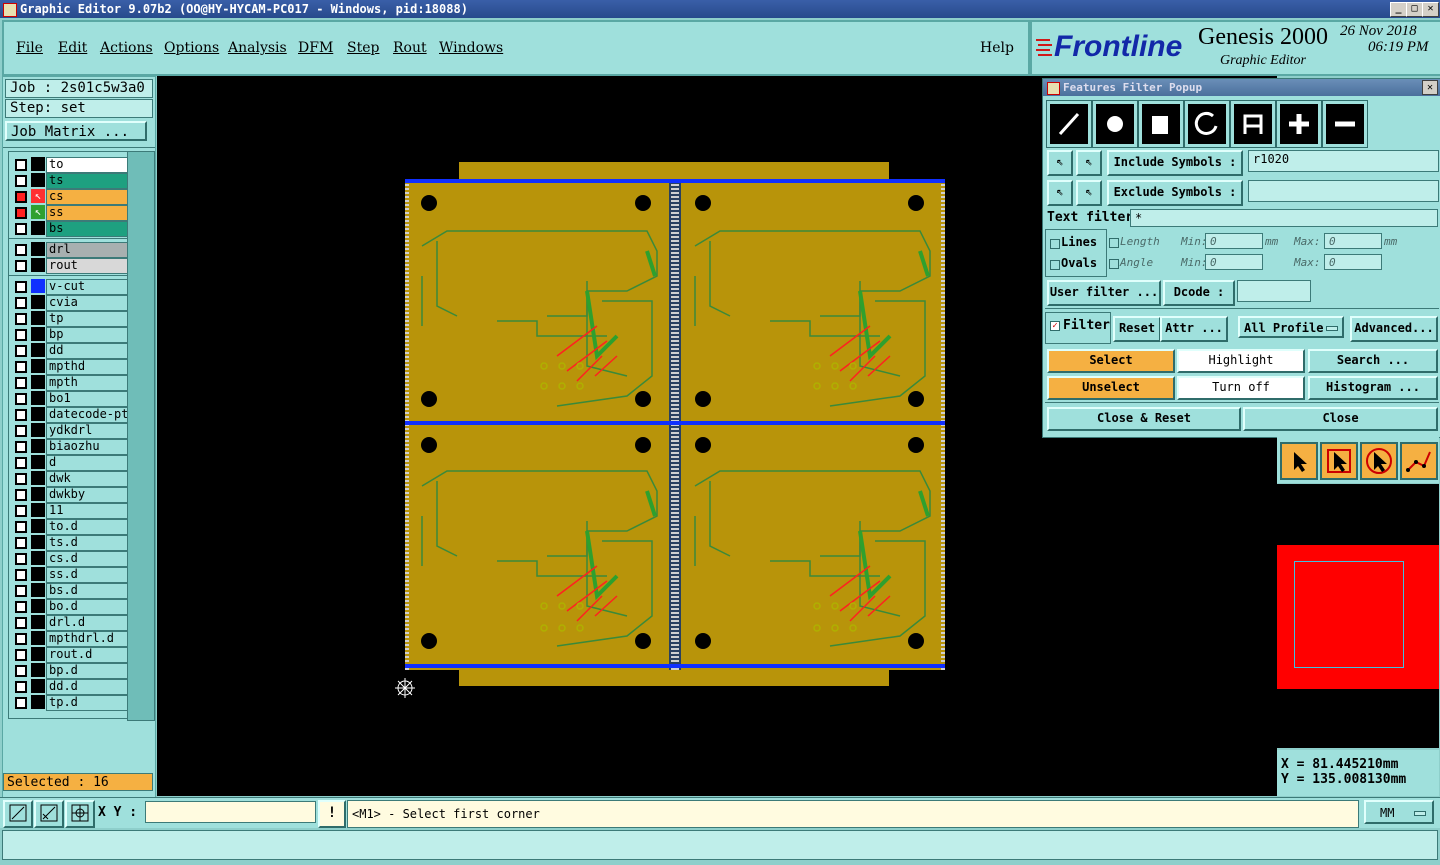 The height and width of the screenshot is (865, 1440). Describe the element at coordinates (1414, 9) in the screenshot. I see `maximize-button: □` at that location.